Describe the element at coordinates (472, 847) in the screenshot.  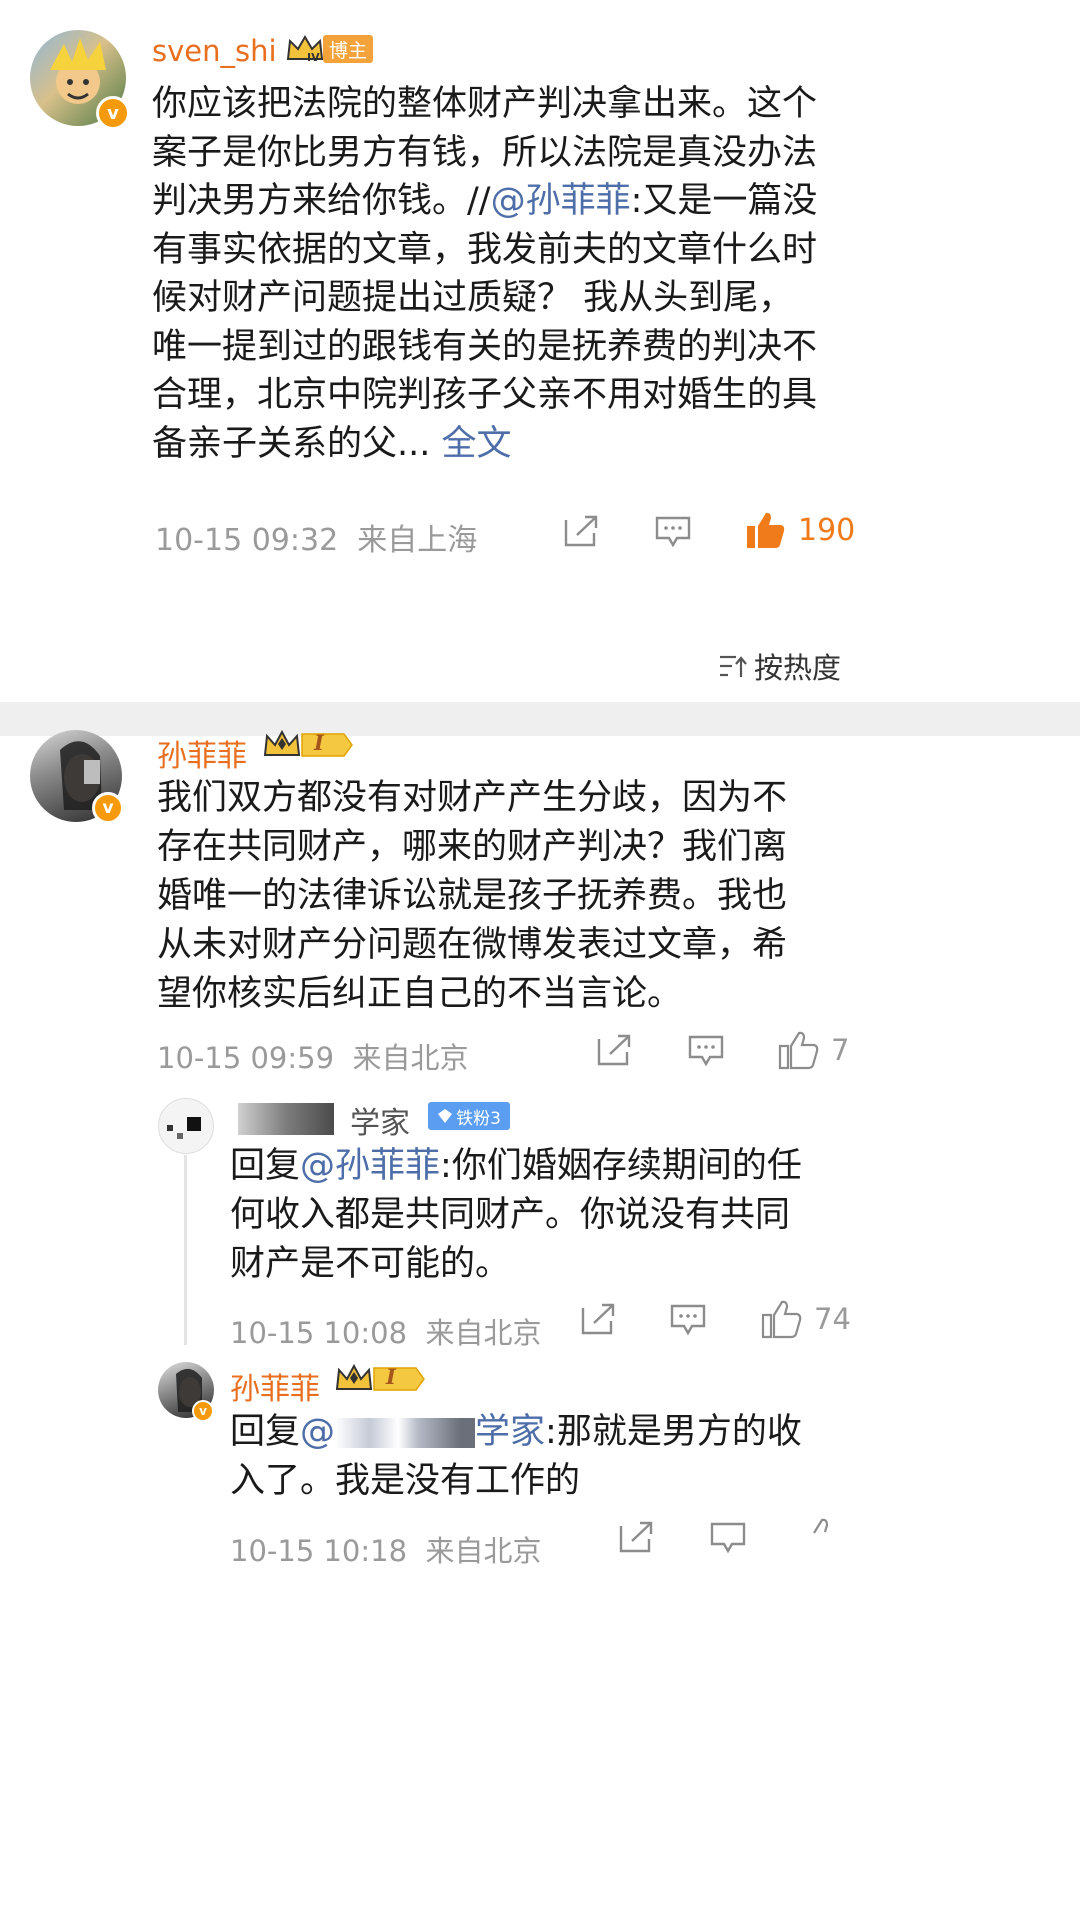
I see `comment-line: 存在共同财产，哪来的财产判决？我们离` at that location.